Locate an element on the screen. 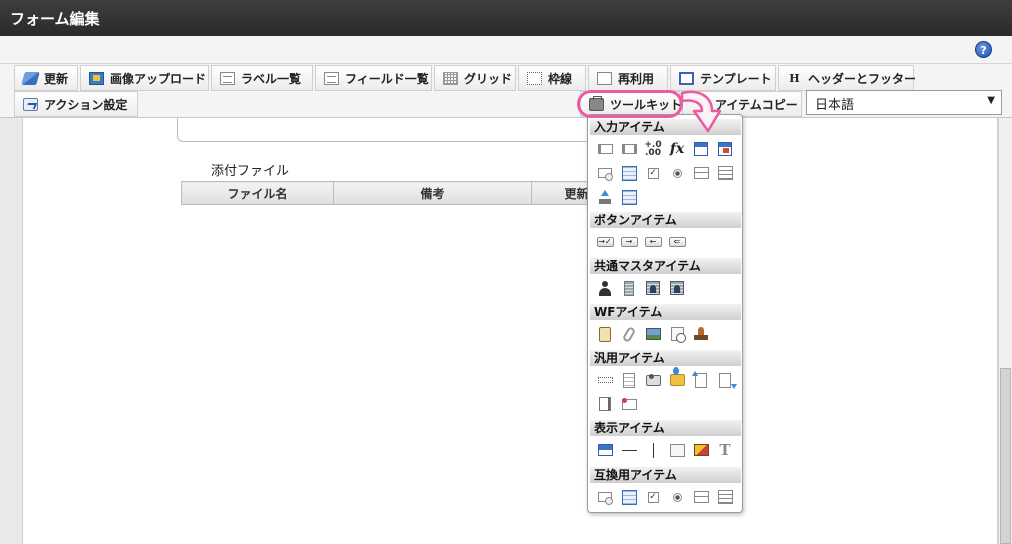 Image resolution: width=1012 pixels, height=544 pixels. refresh-icon is located at coordinates (30, 78).